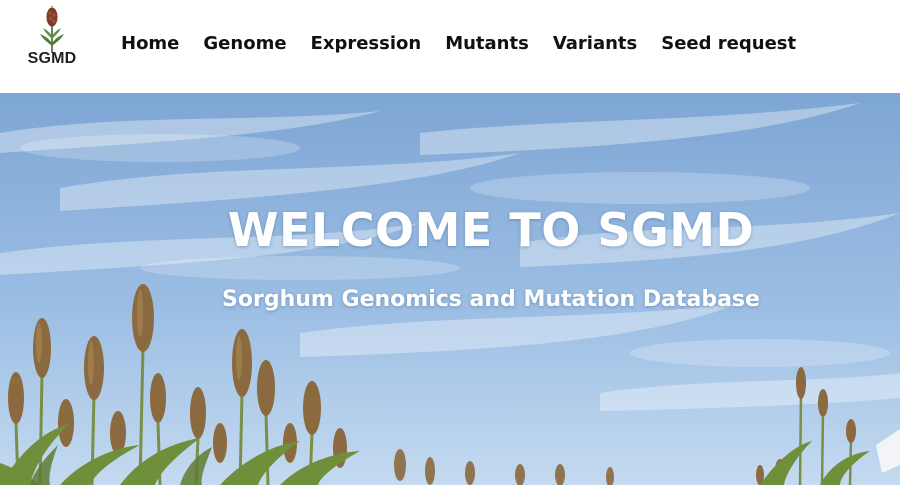 This screenshot has width=900, height=485. What do you see at coordinates (491, 230) in the screenshot?
I see `hero-title: WELCOME TO SGMD` at bounding box center [491, 230].